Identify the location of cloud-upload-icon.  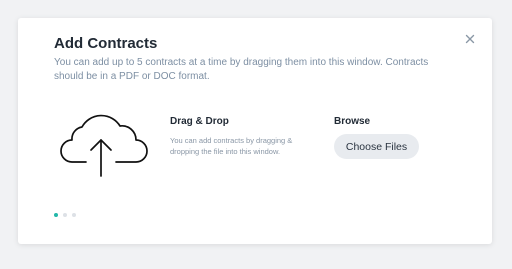
(104, 146).